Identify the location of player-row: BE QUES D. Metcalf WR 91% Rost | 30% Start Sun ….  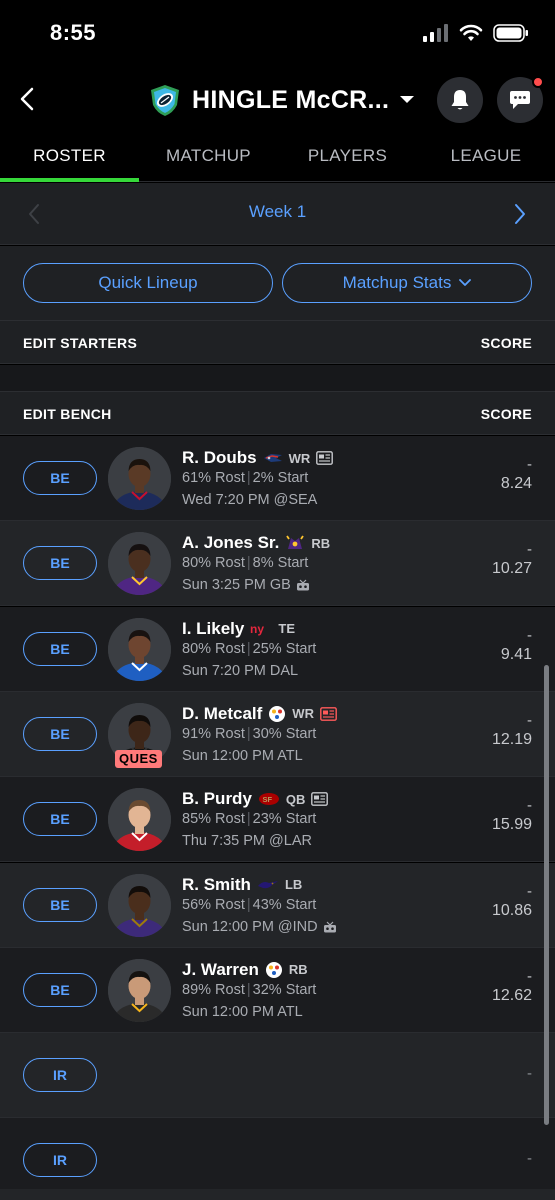
(277, 734).